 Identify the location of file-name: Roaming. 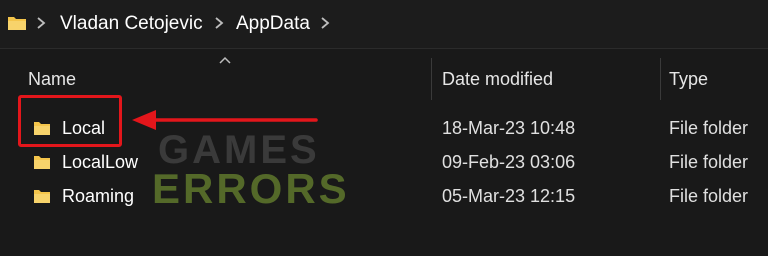
(98, 196).